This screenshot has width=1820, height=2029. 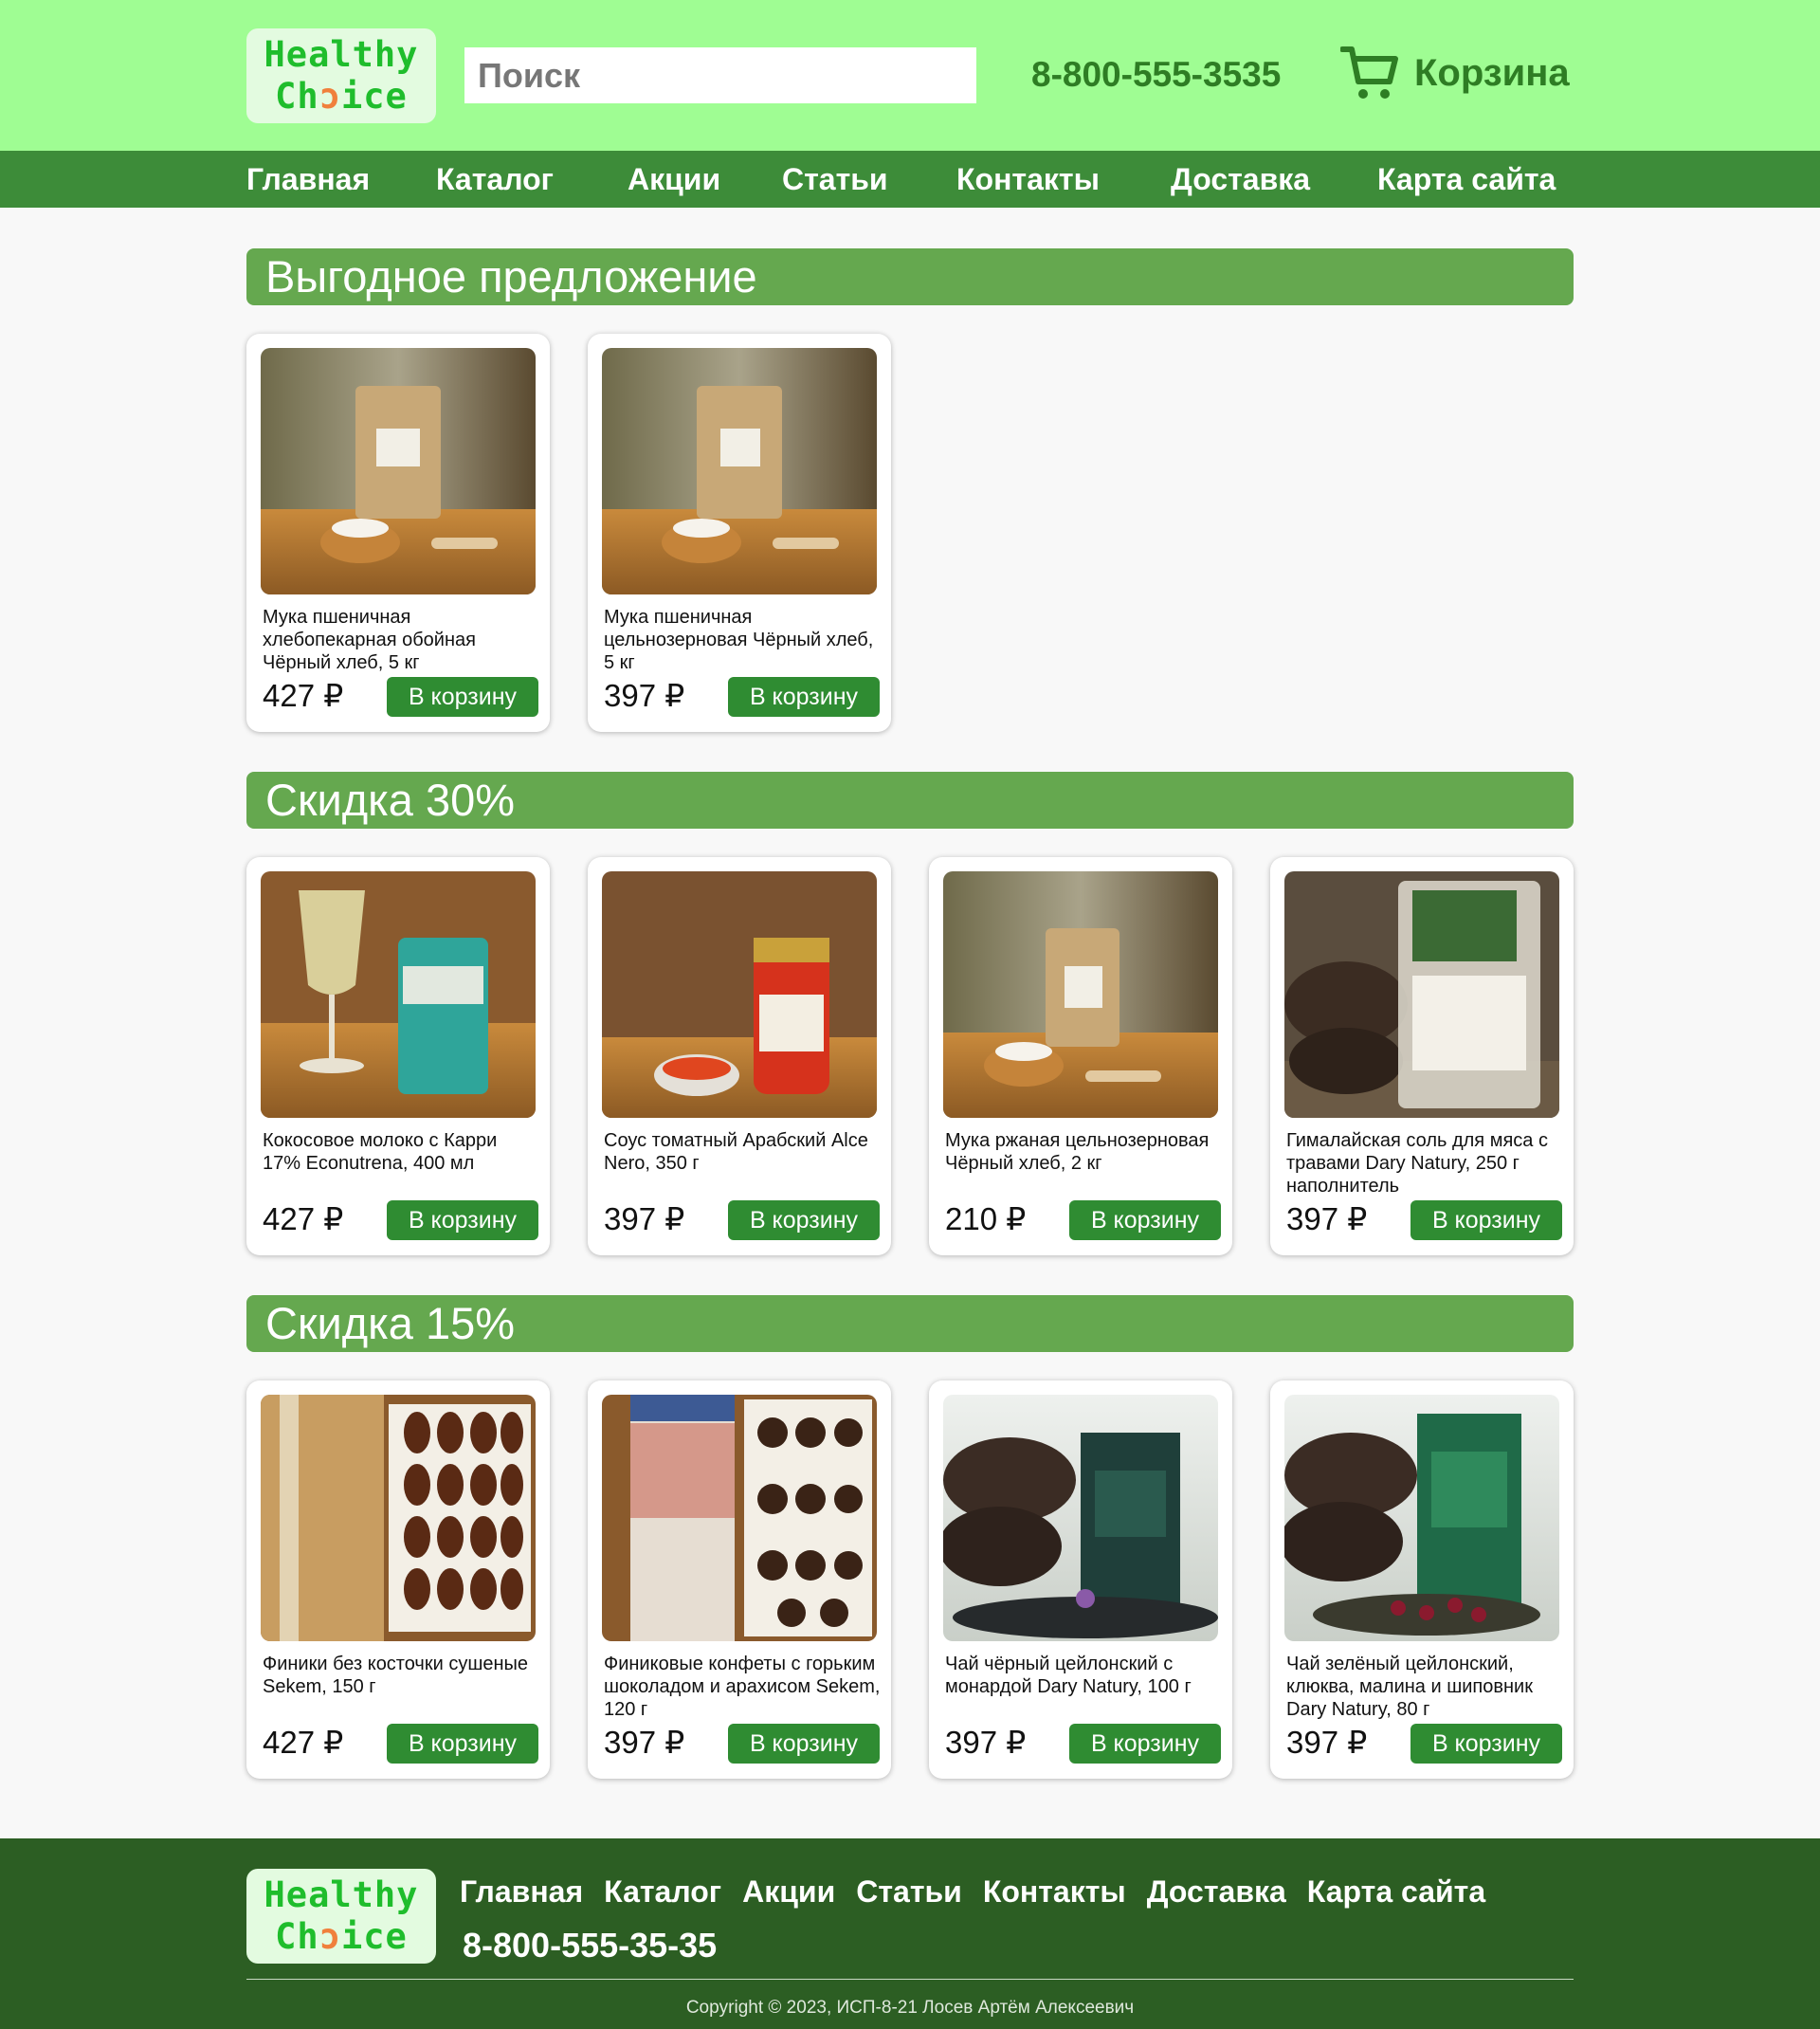 I want to click on cart-label: Корзина, so click(x=1492, y=72).